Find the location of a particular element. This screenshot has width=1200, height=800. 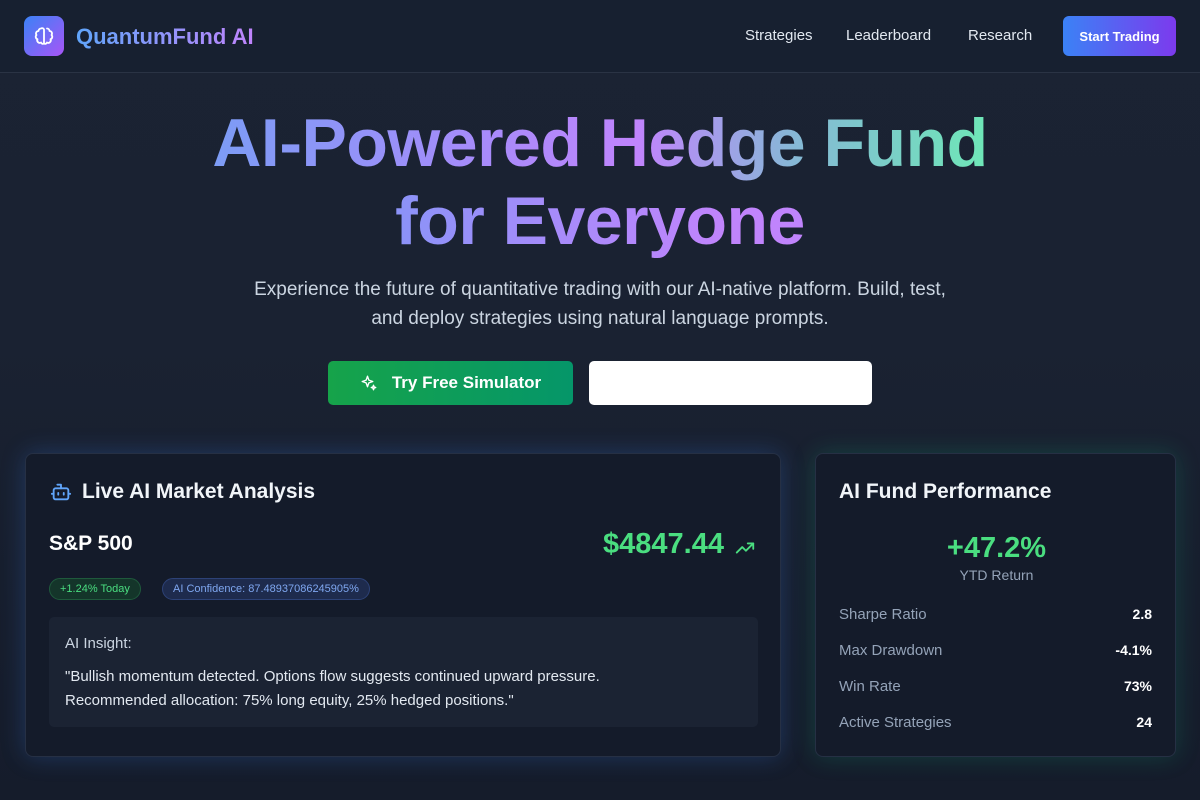

nav-leaderboard: Leaderboard is located at coordinates (888, 36).